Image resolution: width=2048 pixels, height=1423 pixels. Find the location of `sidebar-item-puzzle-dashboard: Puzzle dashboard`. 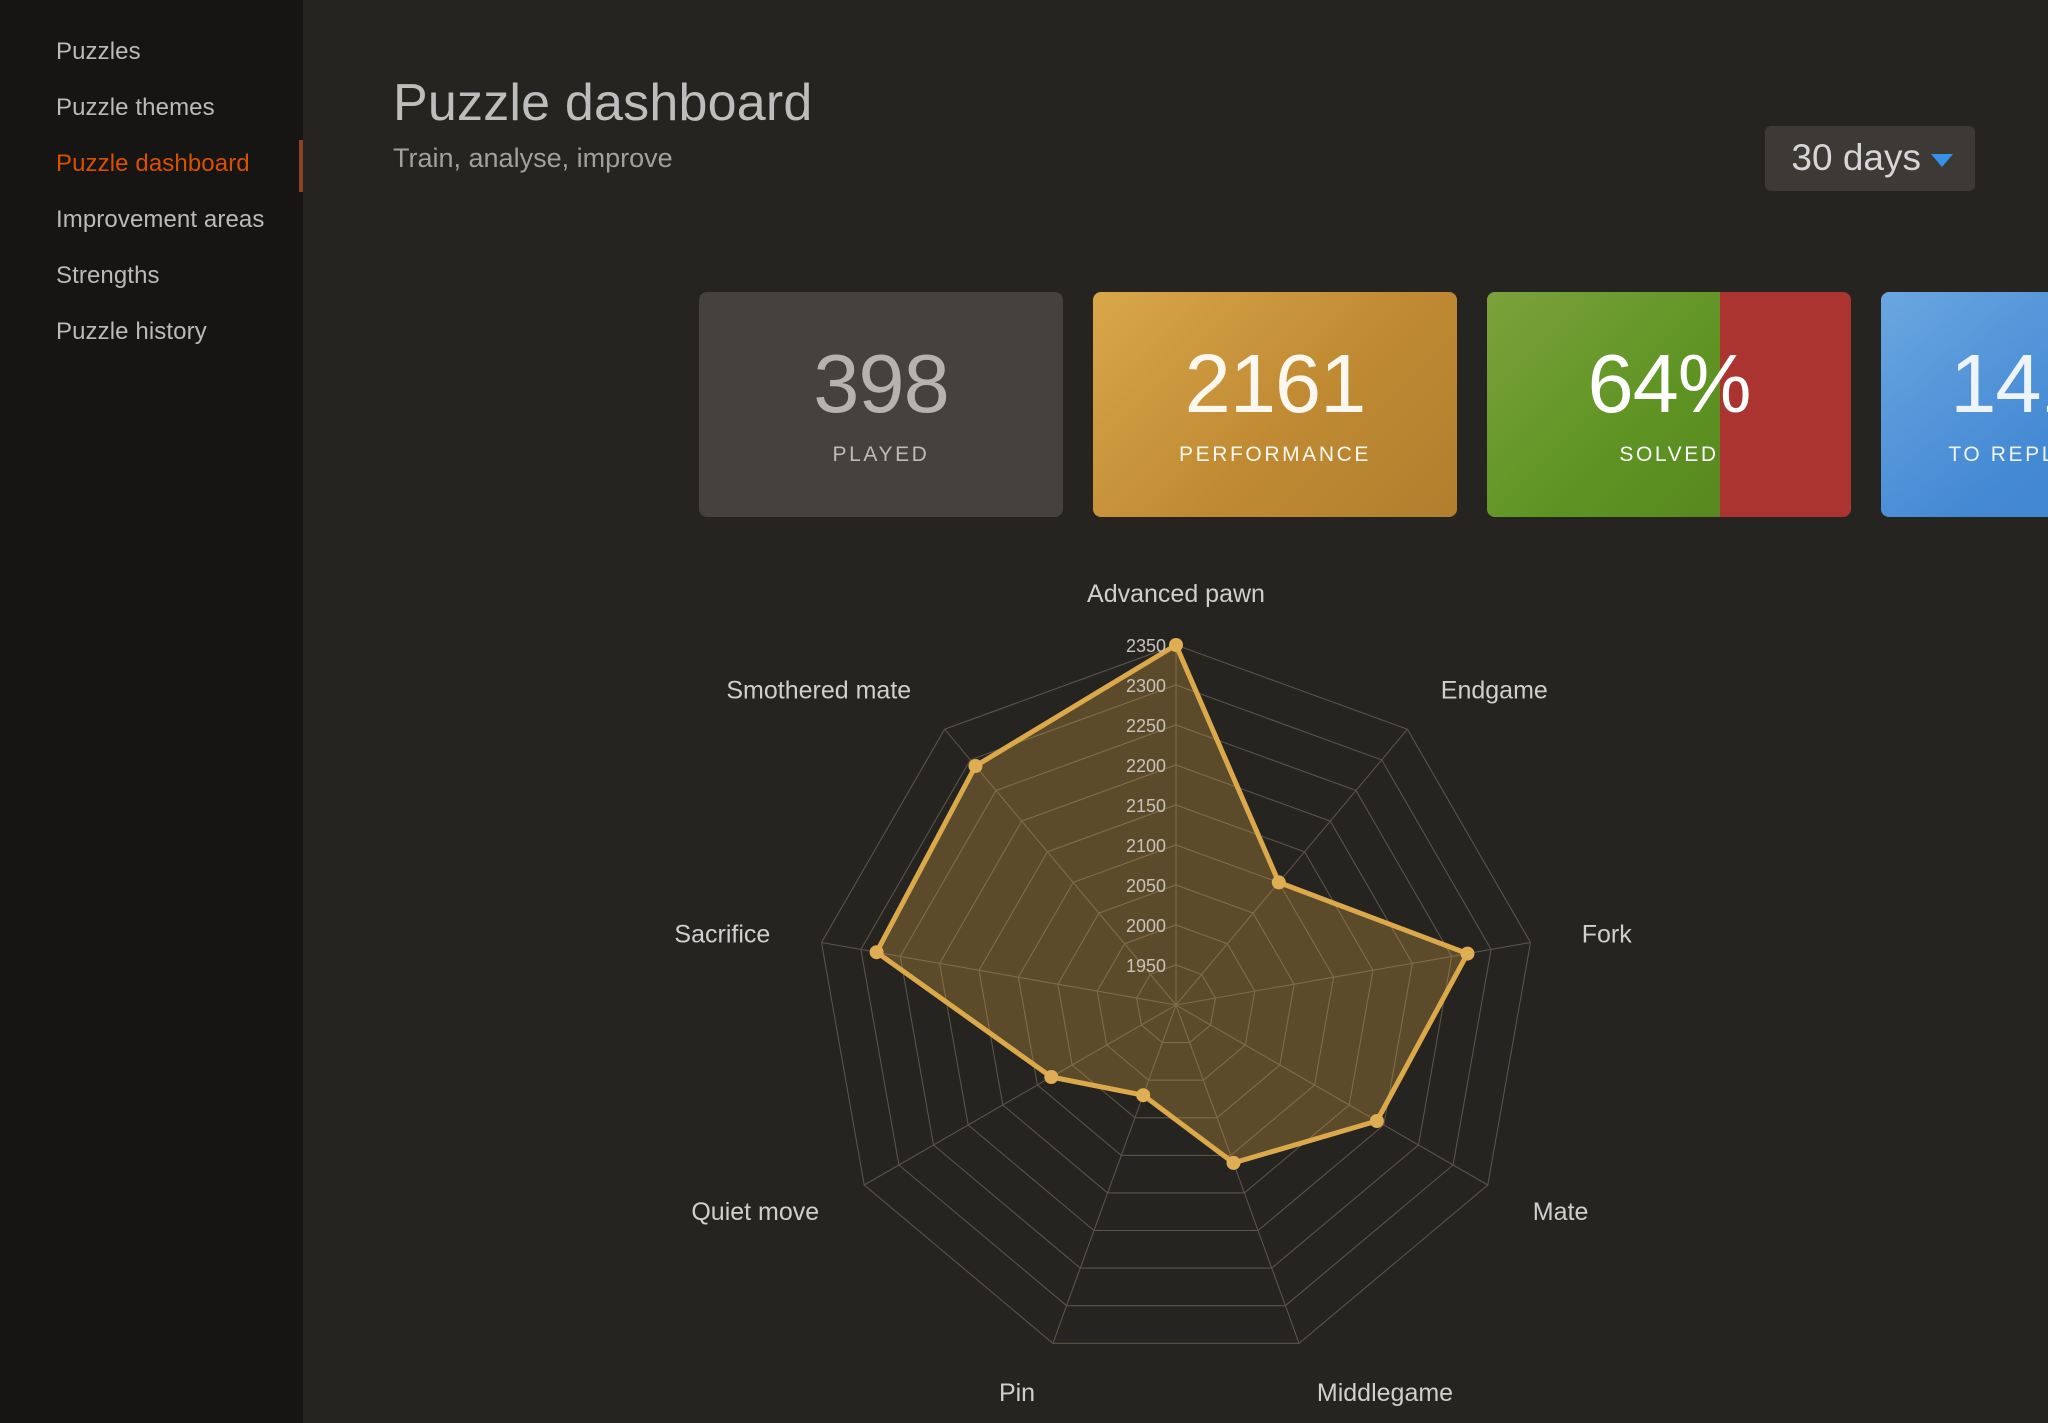

sidebar-item-puzzle-dashboard: Puzzle dashboard is located at coordinates (151, 164).